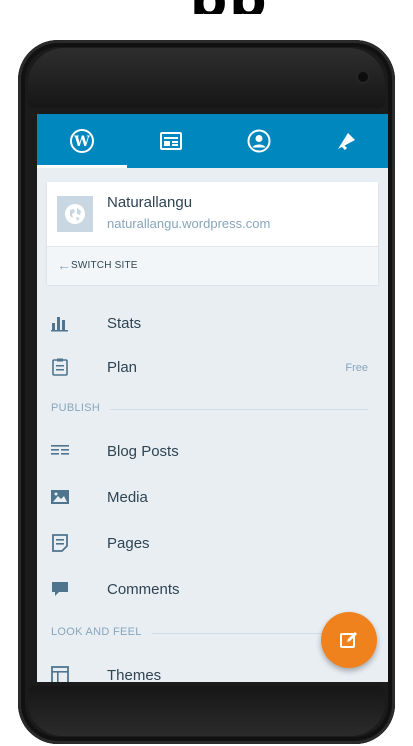  What do you see at coordinates (128, 543) in the screenshot?
I see `menu-label-pages: Pages` at bounding box center [128, 543].